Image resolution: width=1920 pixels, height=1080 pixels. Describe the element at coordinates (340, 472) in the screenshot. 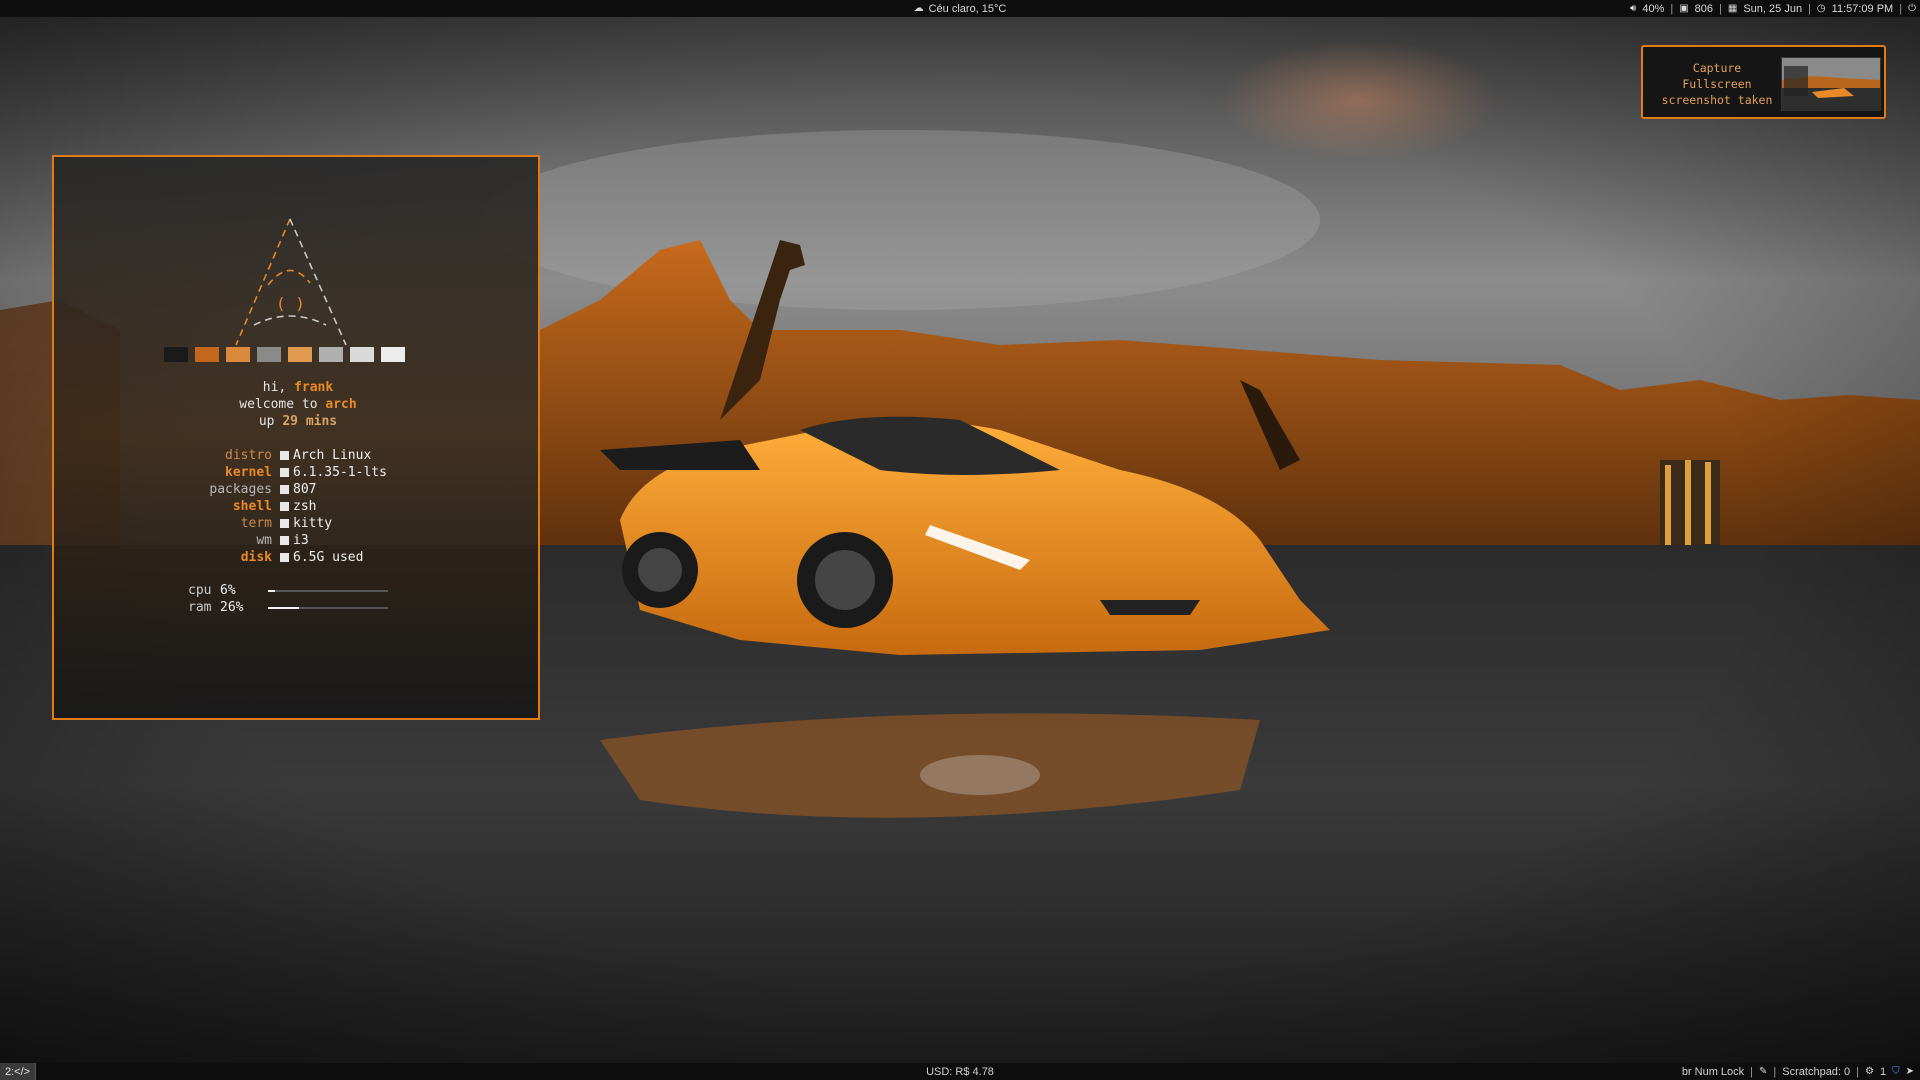

I see `info-value: 6.1.35-1-lts` at that location.